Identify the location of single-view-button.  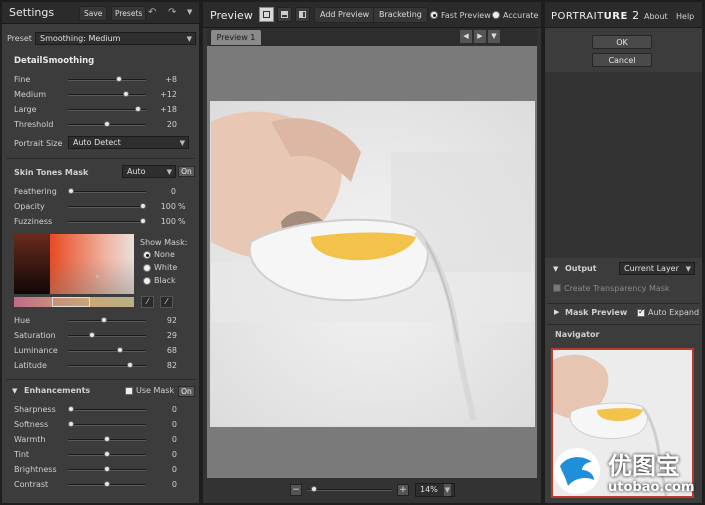
(266, 14).